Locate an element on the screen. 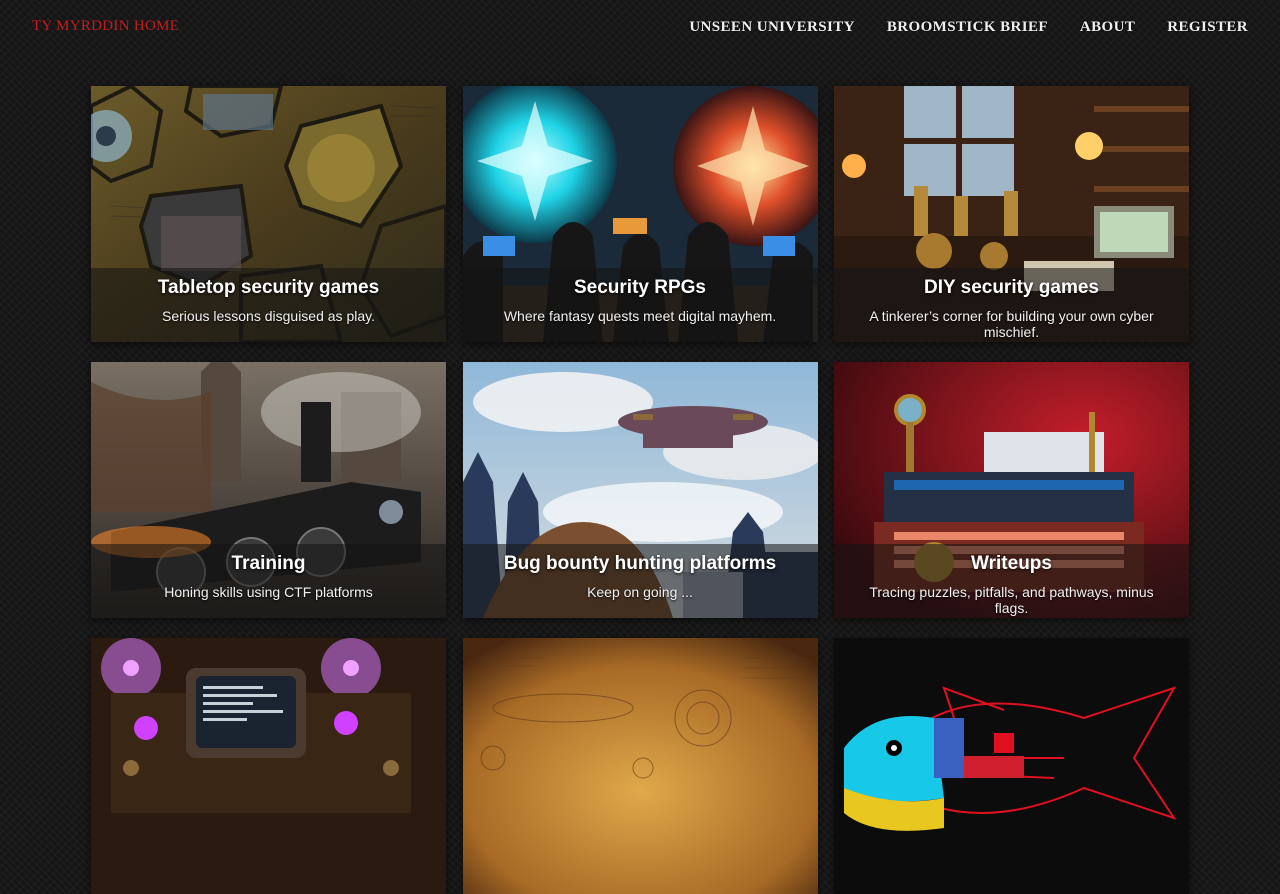  nav-link-register: REGISTER is located at coordinates (1207, 27).